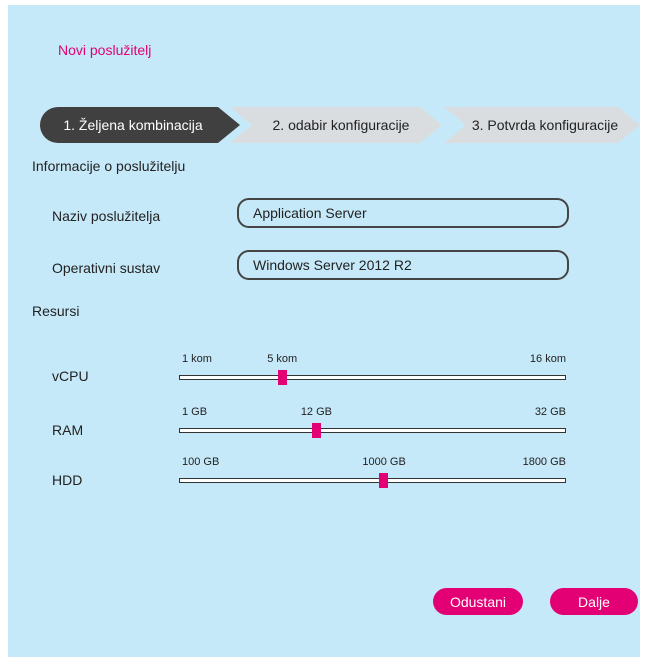 The image size is (648, 662). I want to click on step-desired-combination: 1. Željena kombinacija, so click(140, 125).